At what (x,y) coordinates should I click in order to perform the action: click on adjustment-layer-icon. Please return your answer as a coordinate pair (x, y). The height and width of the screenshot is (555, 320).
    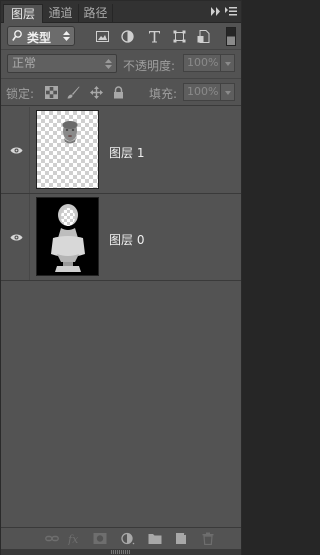
    Looking at the image, I should click on (128, 538).